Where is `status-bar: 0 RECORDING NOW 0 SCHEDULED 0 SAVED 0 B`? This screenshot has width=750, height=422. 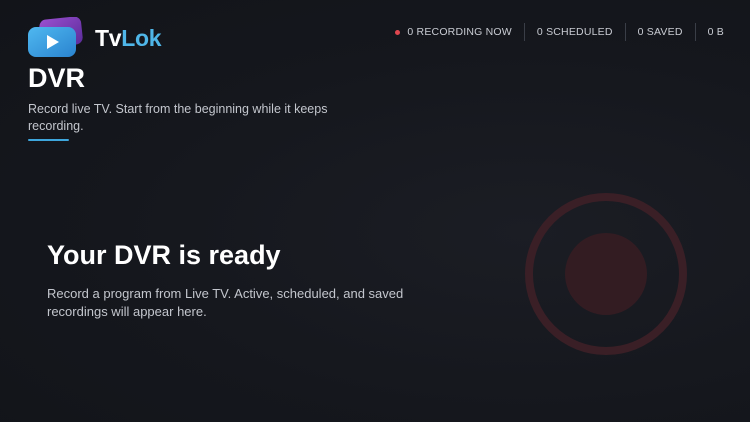 status-bar: 0 RECORDING NOW 0 SCHEDULED 0 SAVED 0 B is located at coordinates (559, 32).